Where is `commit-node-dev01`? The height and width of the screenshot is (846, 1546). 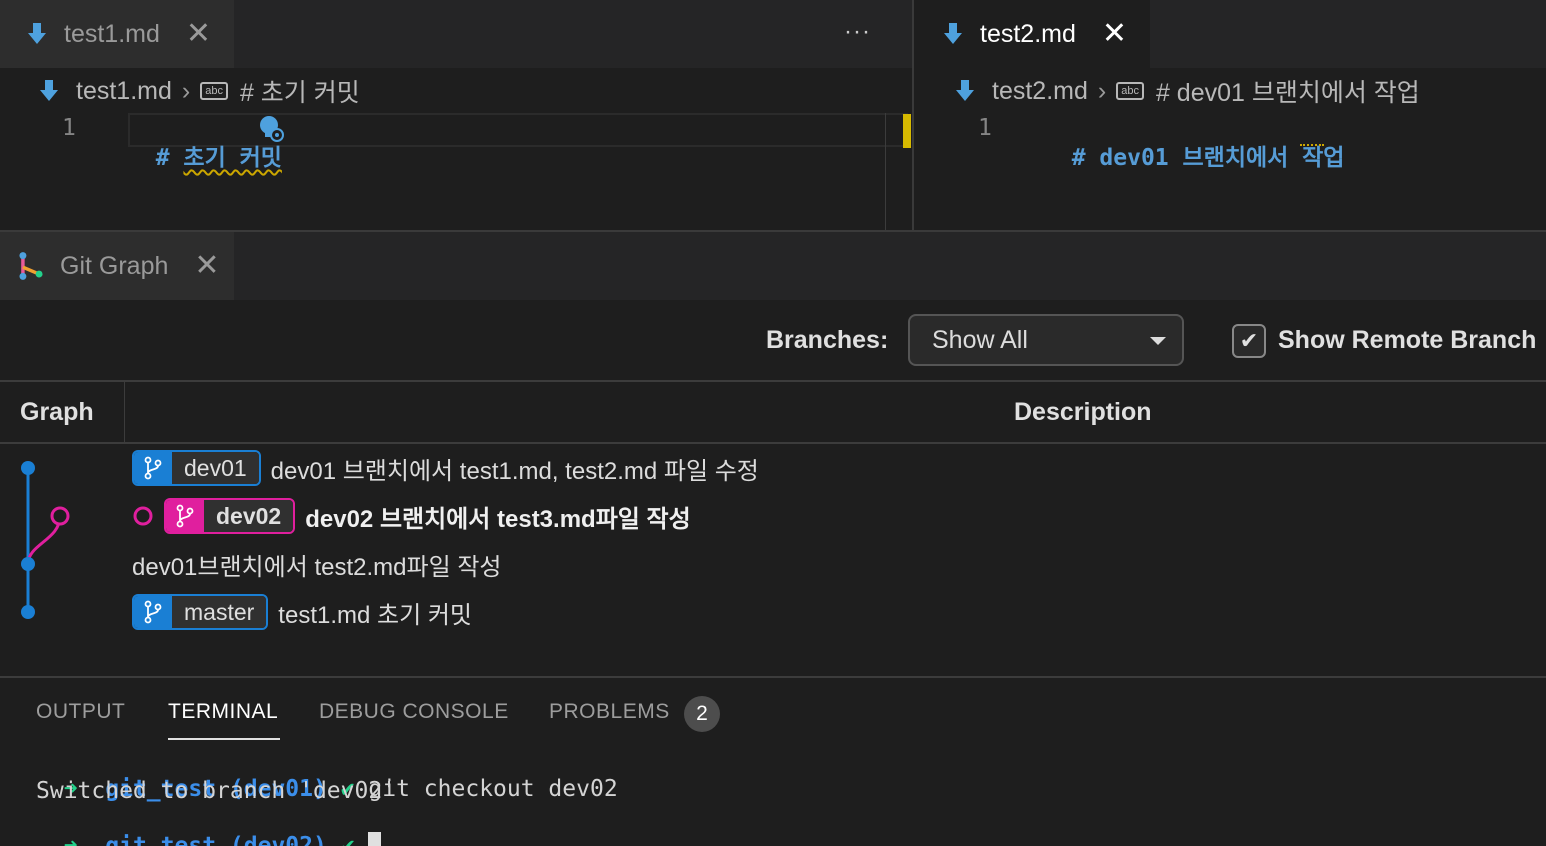 commit-node-dev01 is located at coordinates (28, 468).